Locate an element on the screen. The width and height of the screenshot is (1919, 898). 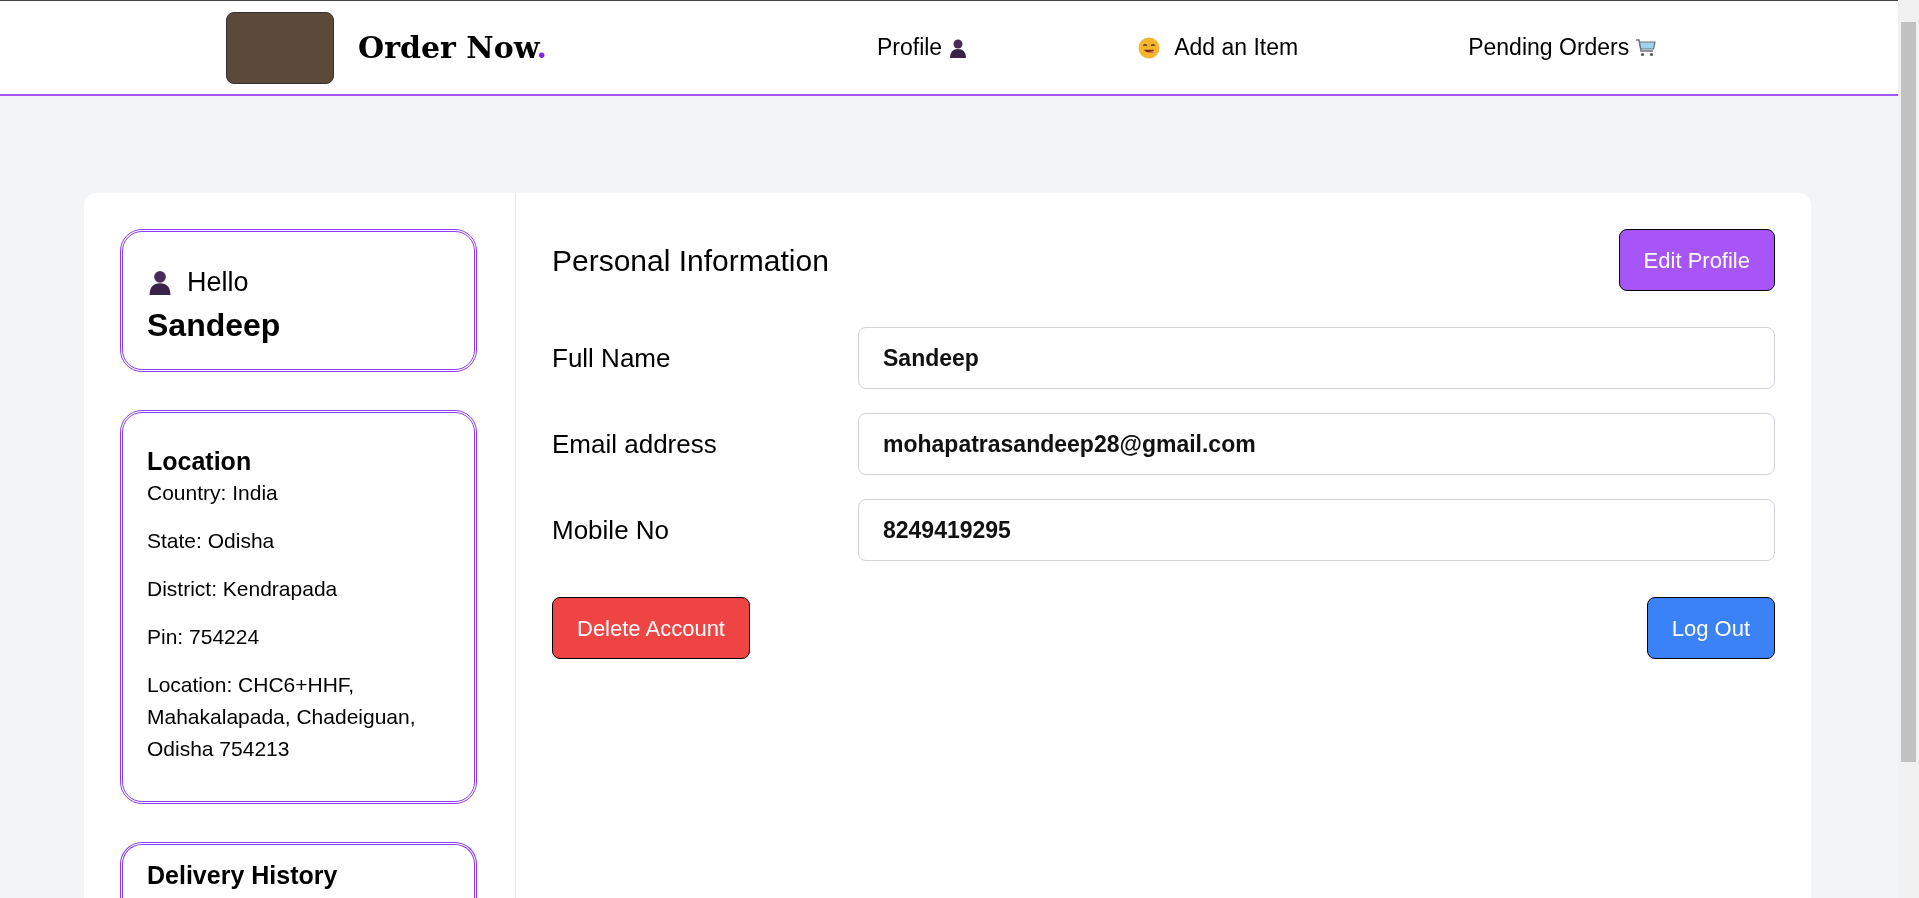
location-detail: Pin: 754224 is located at coordinates (204, 637).